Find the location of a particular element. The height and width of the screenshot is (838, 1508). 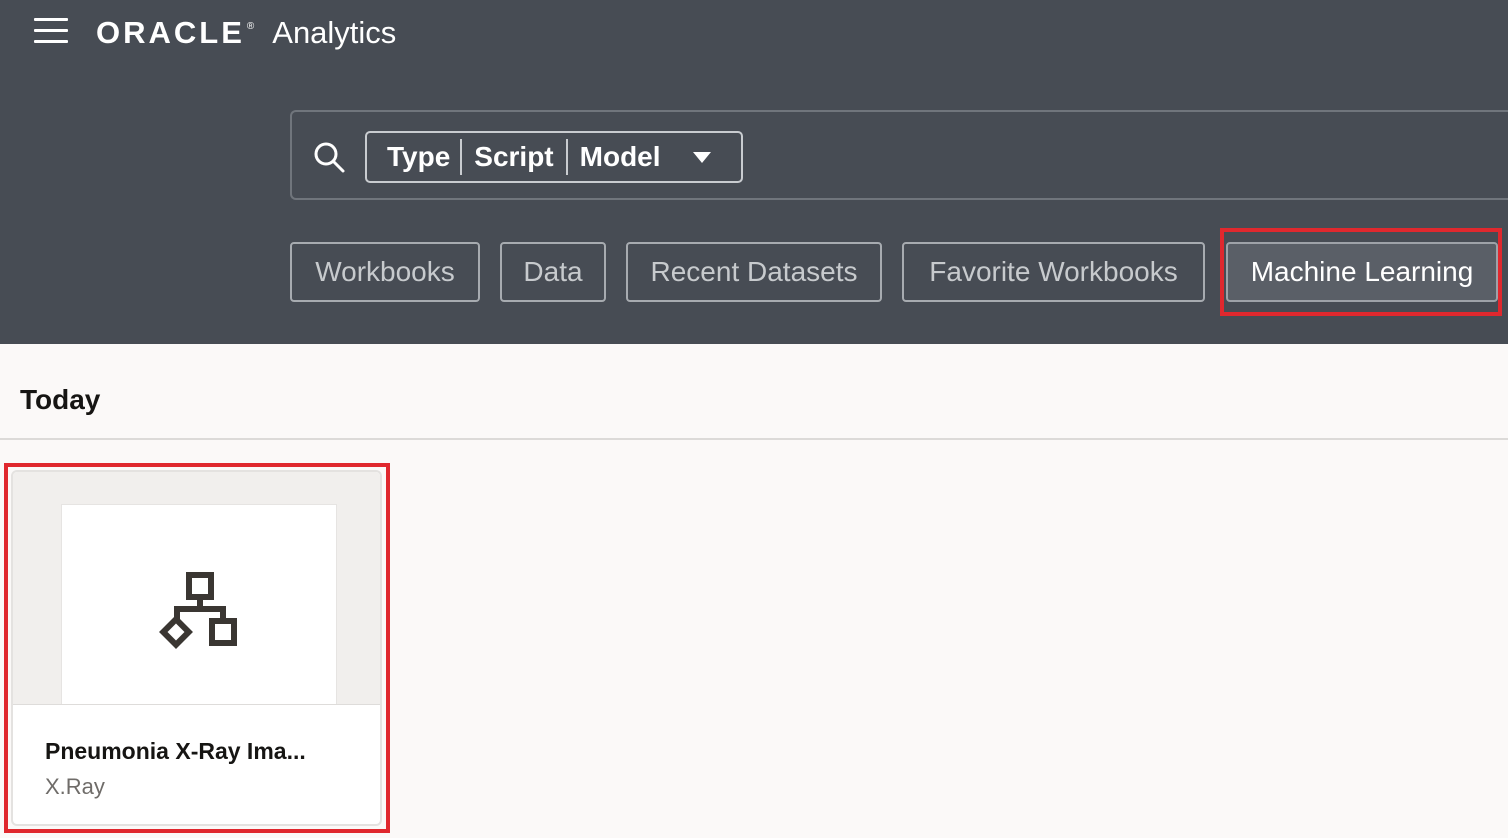

chip-model-label: Model is located at coordinates (619, 157).